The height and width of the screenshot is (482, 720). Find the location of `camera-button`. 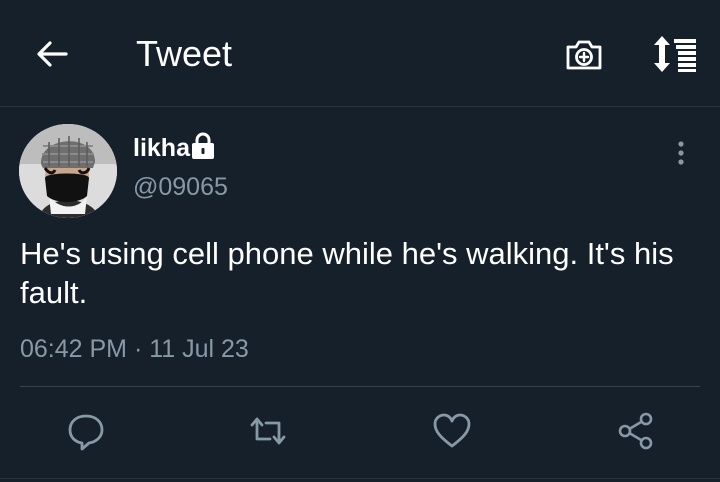

camera-button is located at coordinates (584, 54).